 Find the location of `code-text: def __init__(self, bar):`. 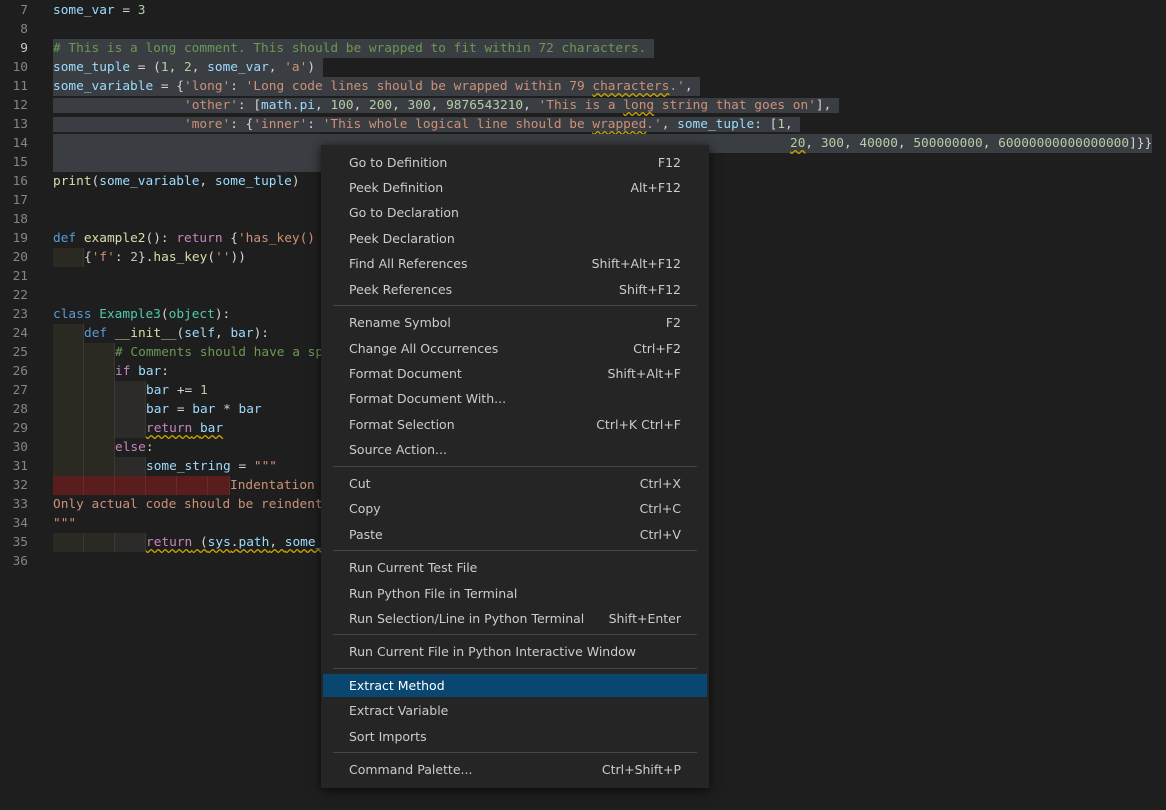

code-text: def __init__(self, bar): is located at coordinates (176, 333).